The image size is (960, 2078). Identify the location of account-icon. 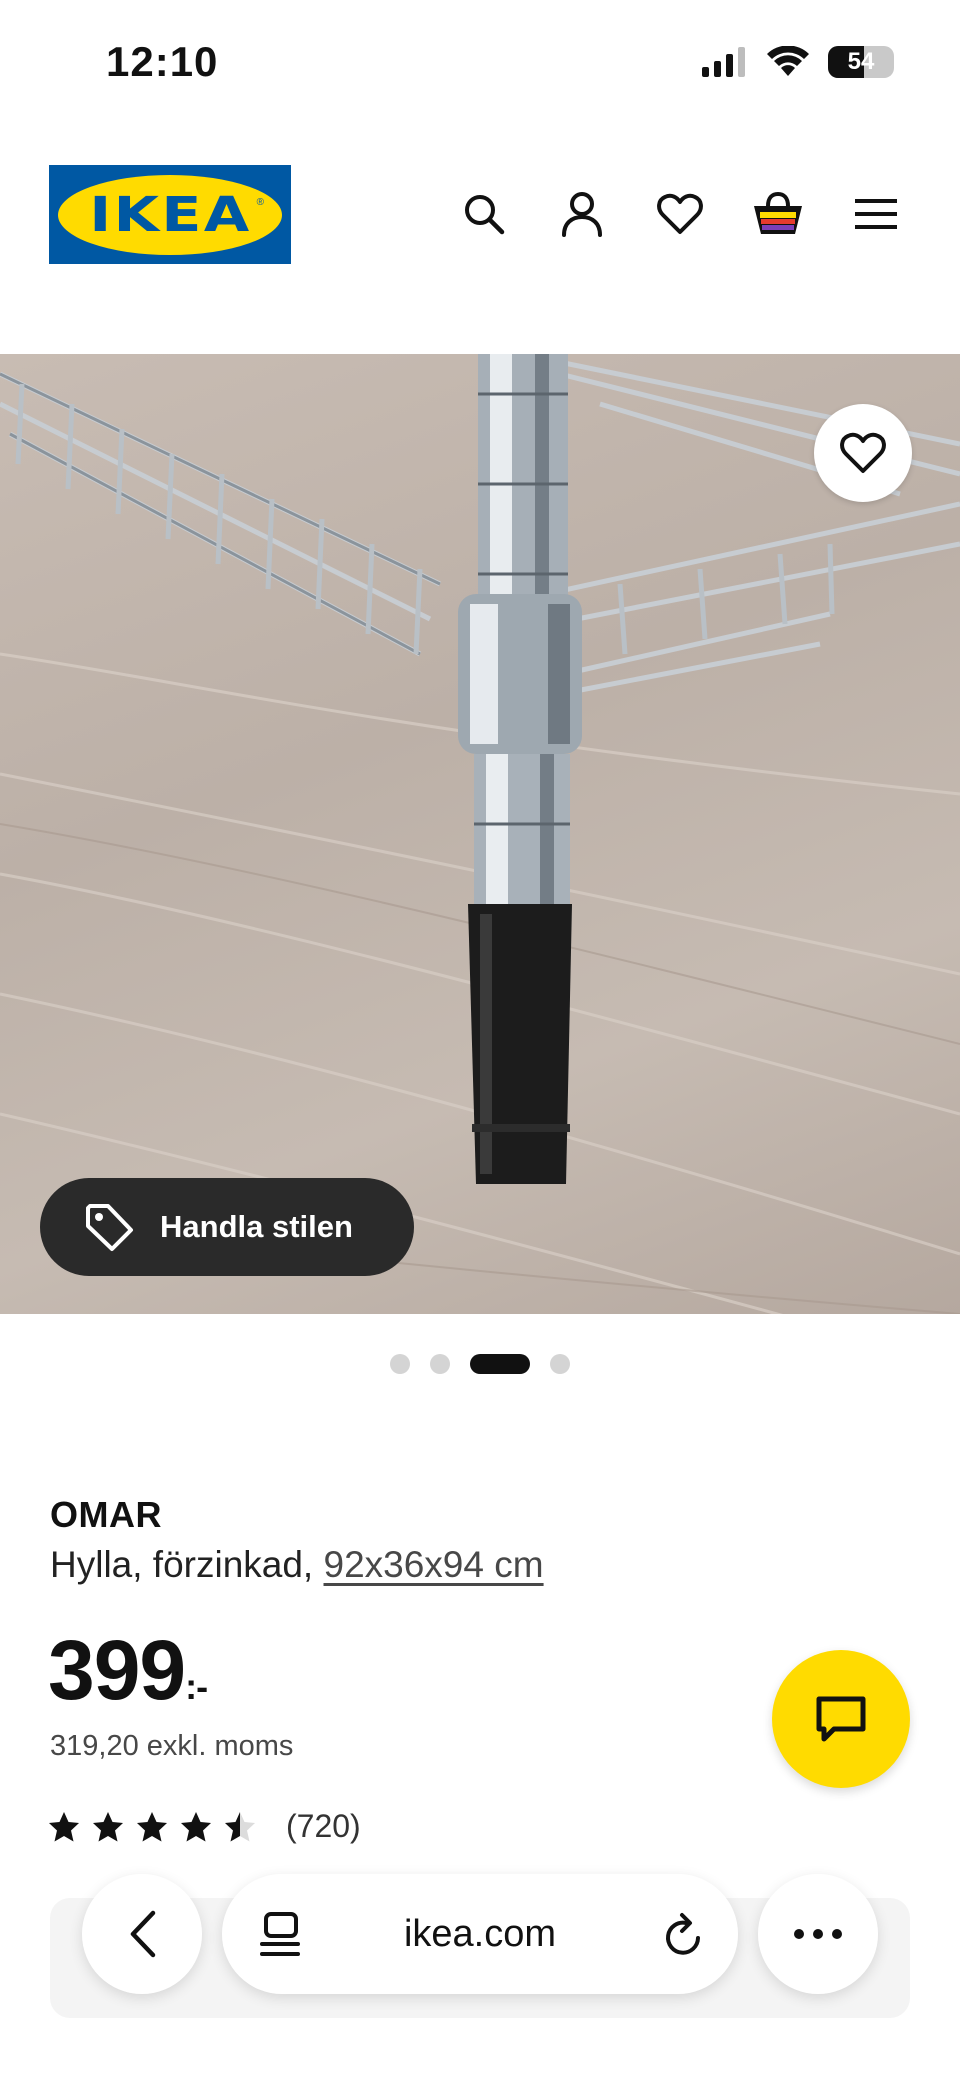
(582, 214).